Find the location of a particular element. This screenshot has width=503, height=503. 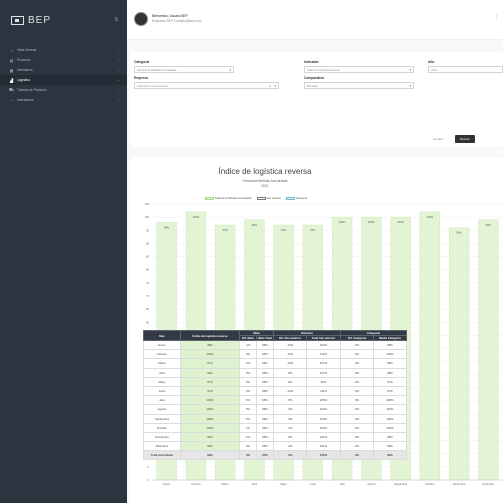

table-cell: 1% is located at coordinates (248, 437).